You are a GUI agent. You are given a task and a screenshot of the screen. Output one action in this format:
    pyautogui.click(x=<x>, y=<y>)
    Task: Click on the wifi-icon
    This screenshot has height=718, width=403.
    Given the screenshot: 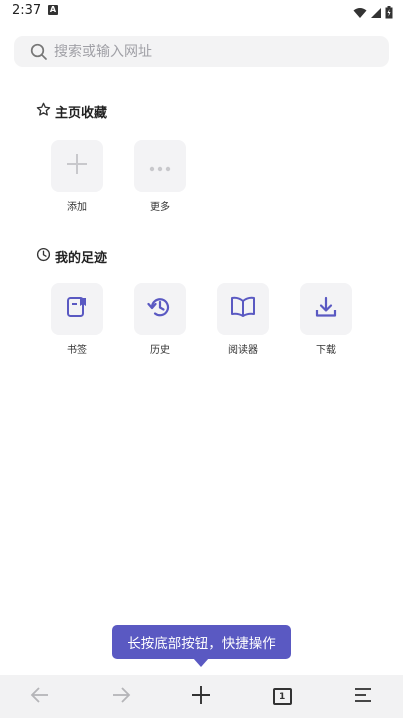 What is the action you would take?
    pyautogui.click(x=360, y=13)
    